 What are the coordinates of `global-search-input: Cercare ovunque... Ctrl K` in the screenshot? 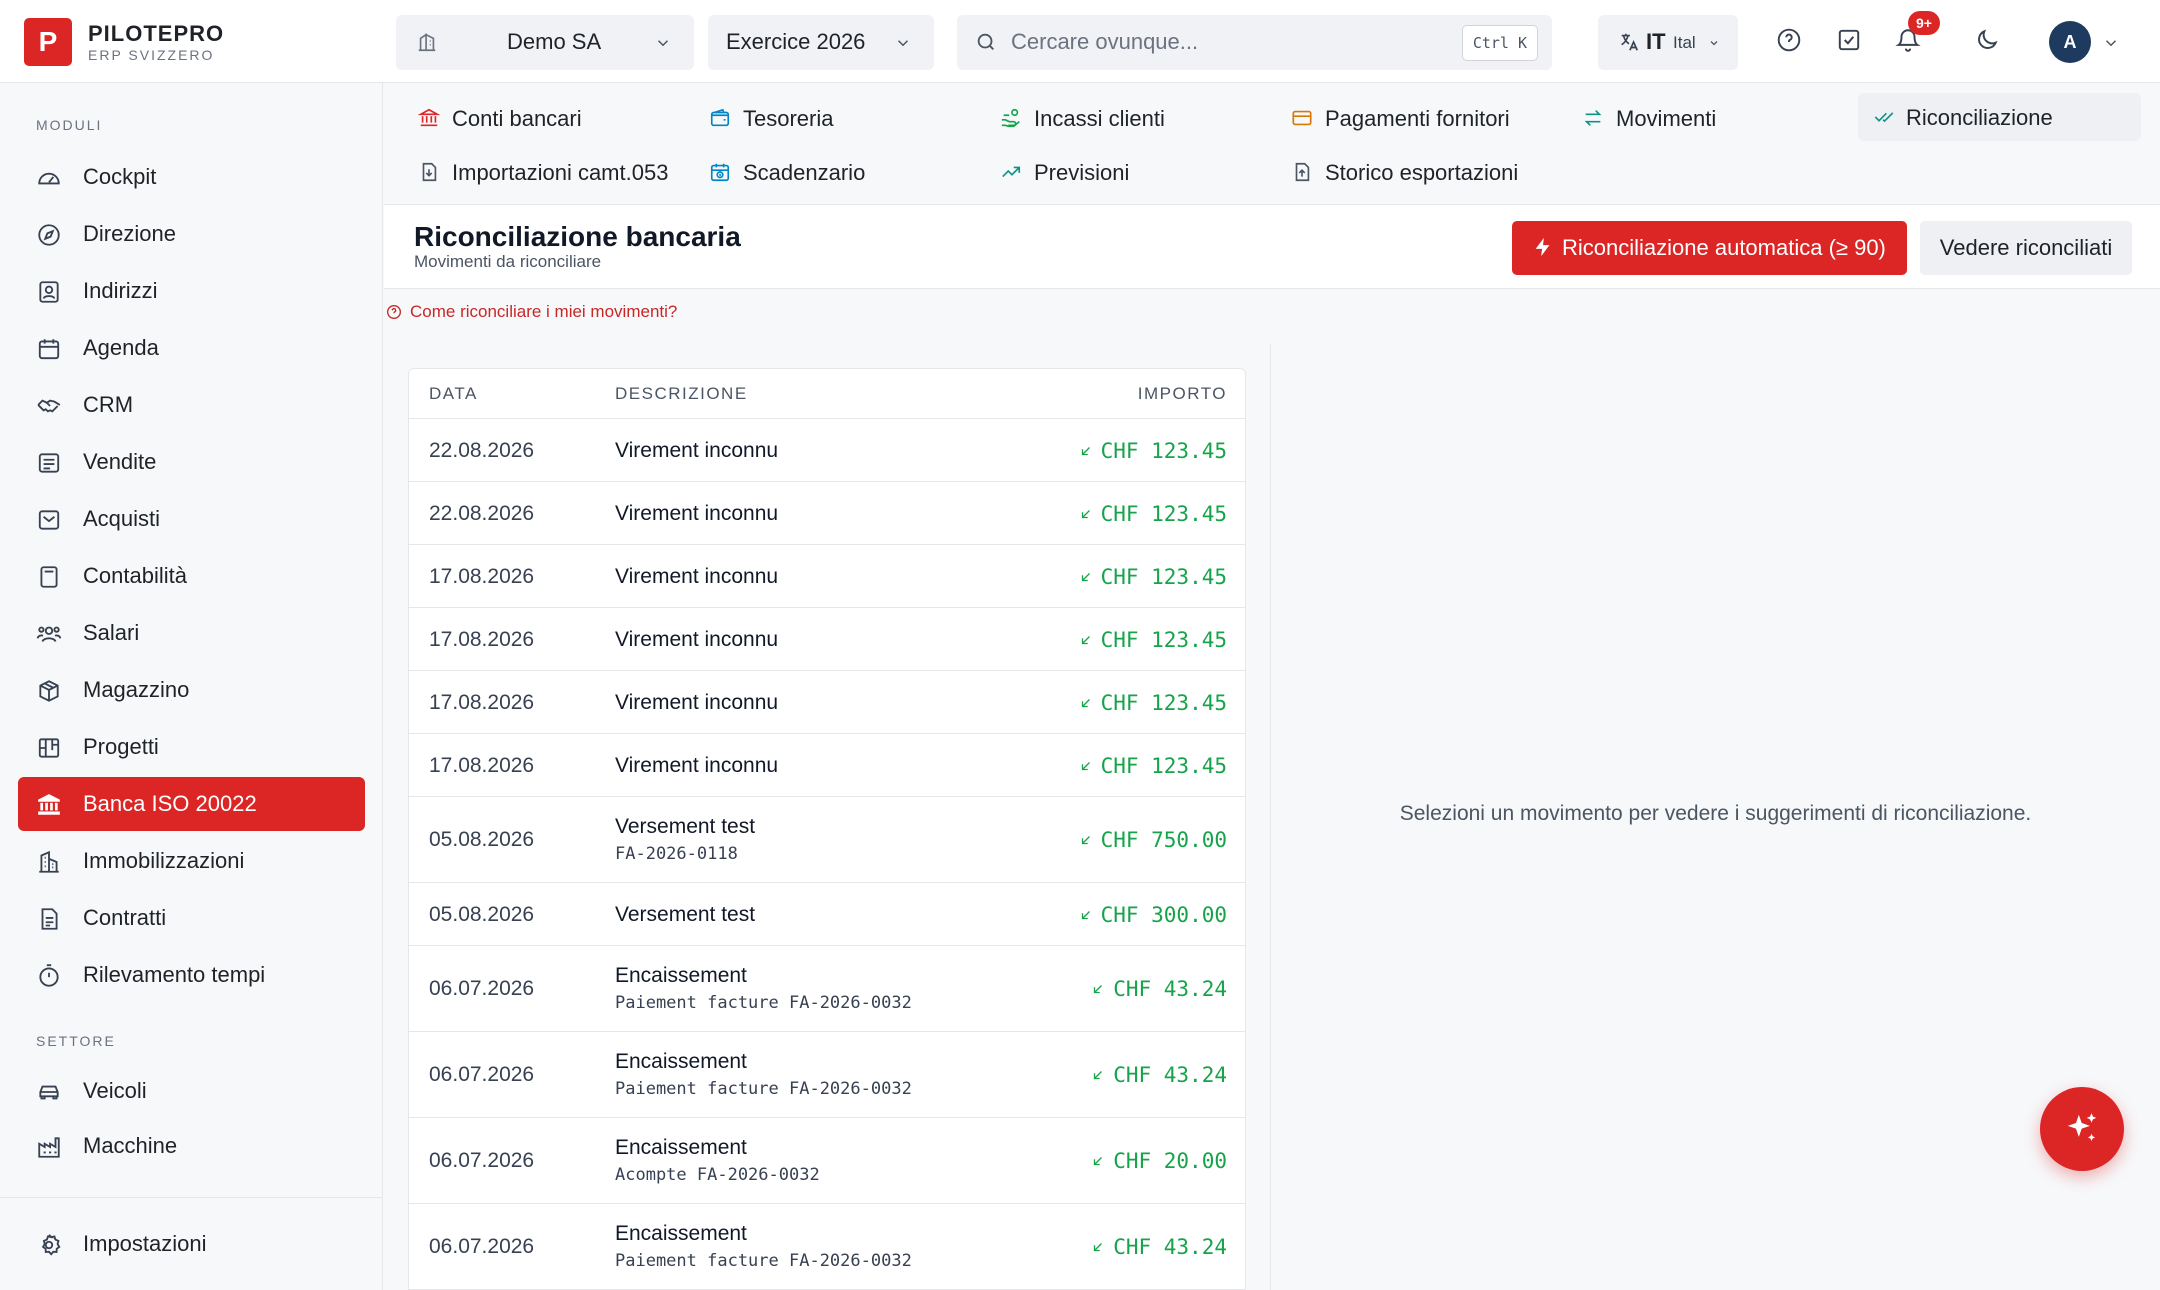 It's located at (1254, 42).